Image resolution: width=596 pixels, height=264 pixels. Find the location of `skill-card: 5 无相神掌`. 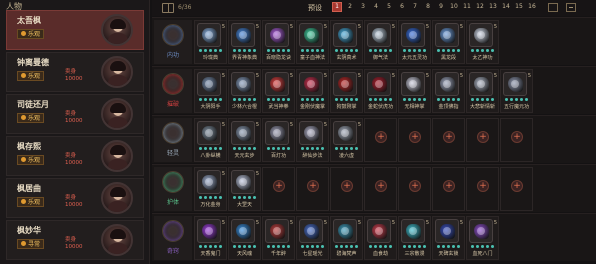

skill-card: 5 无相神掌 is located at coordinates (414, 91).